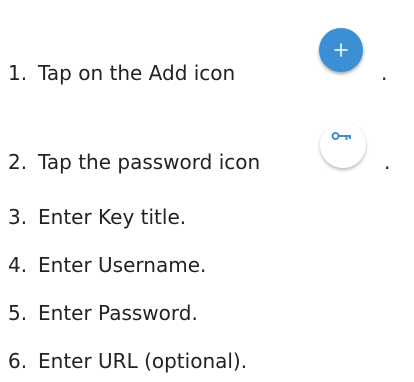 This screenshot has height=382, width=414. I want to click on add-button-illustration, so click(341, 50).